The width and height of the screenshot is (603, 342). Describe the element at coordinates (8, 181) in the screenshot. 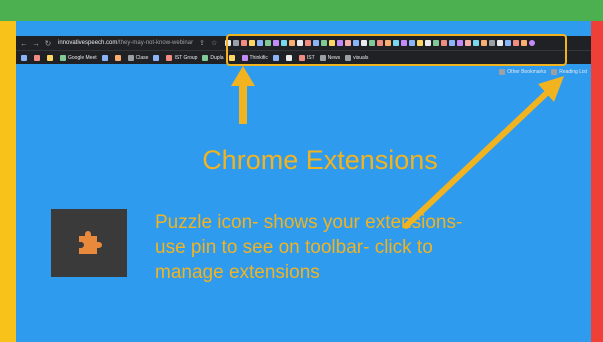

I see `left-color-band` at that location.